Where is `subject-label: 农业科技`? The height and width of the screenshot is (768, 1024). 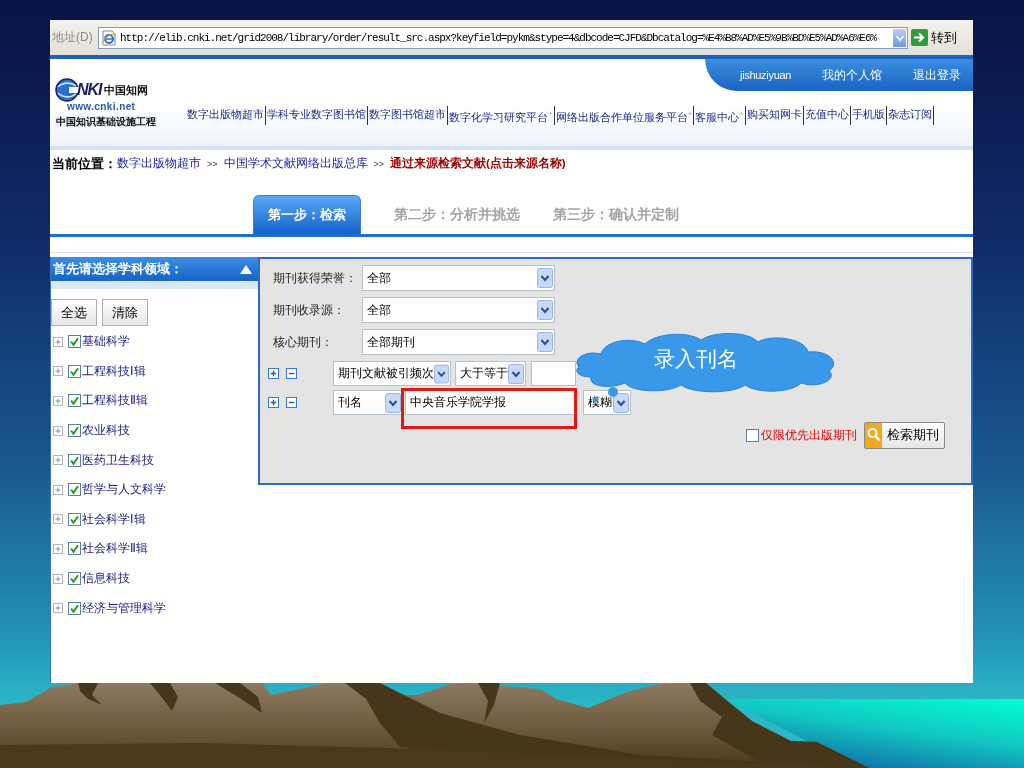
subject-label: 农业科技 is located at coordinates (106, 431).